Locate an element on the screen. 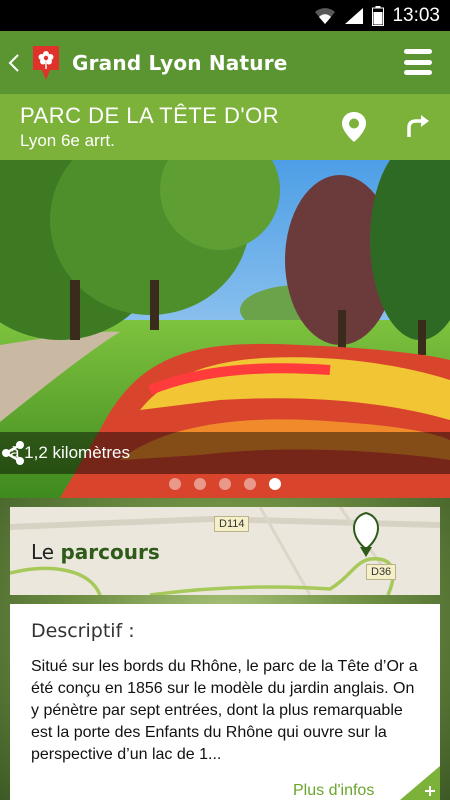  battery-icon is located at coordinates (378, 15).